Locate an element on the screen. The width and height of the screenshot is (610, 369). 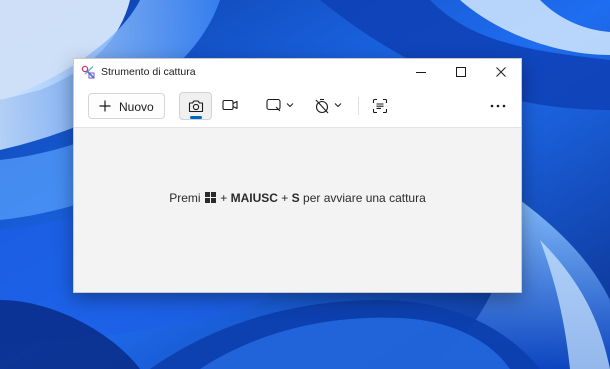
text-actions-icon is located at coordinates (380, 106).